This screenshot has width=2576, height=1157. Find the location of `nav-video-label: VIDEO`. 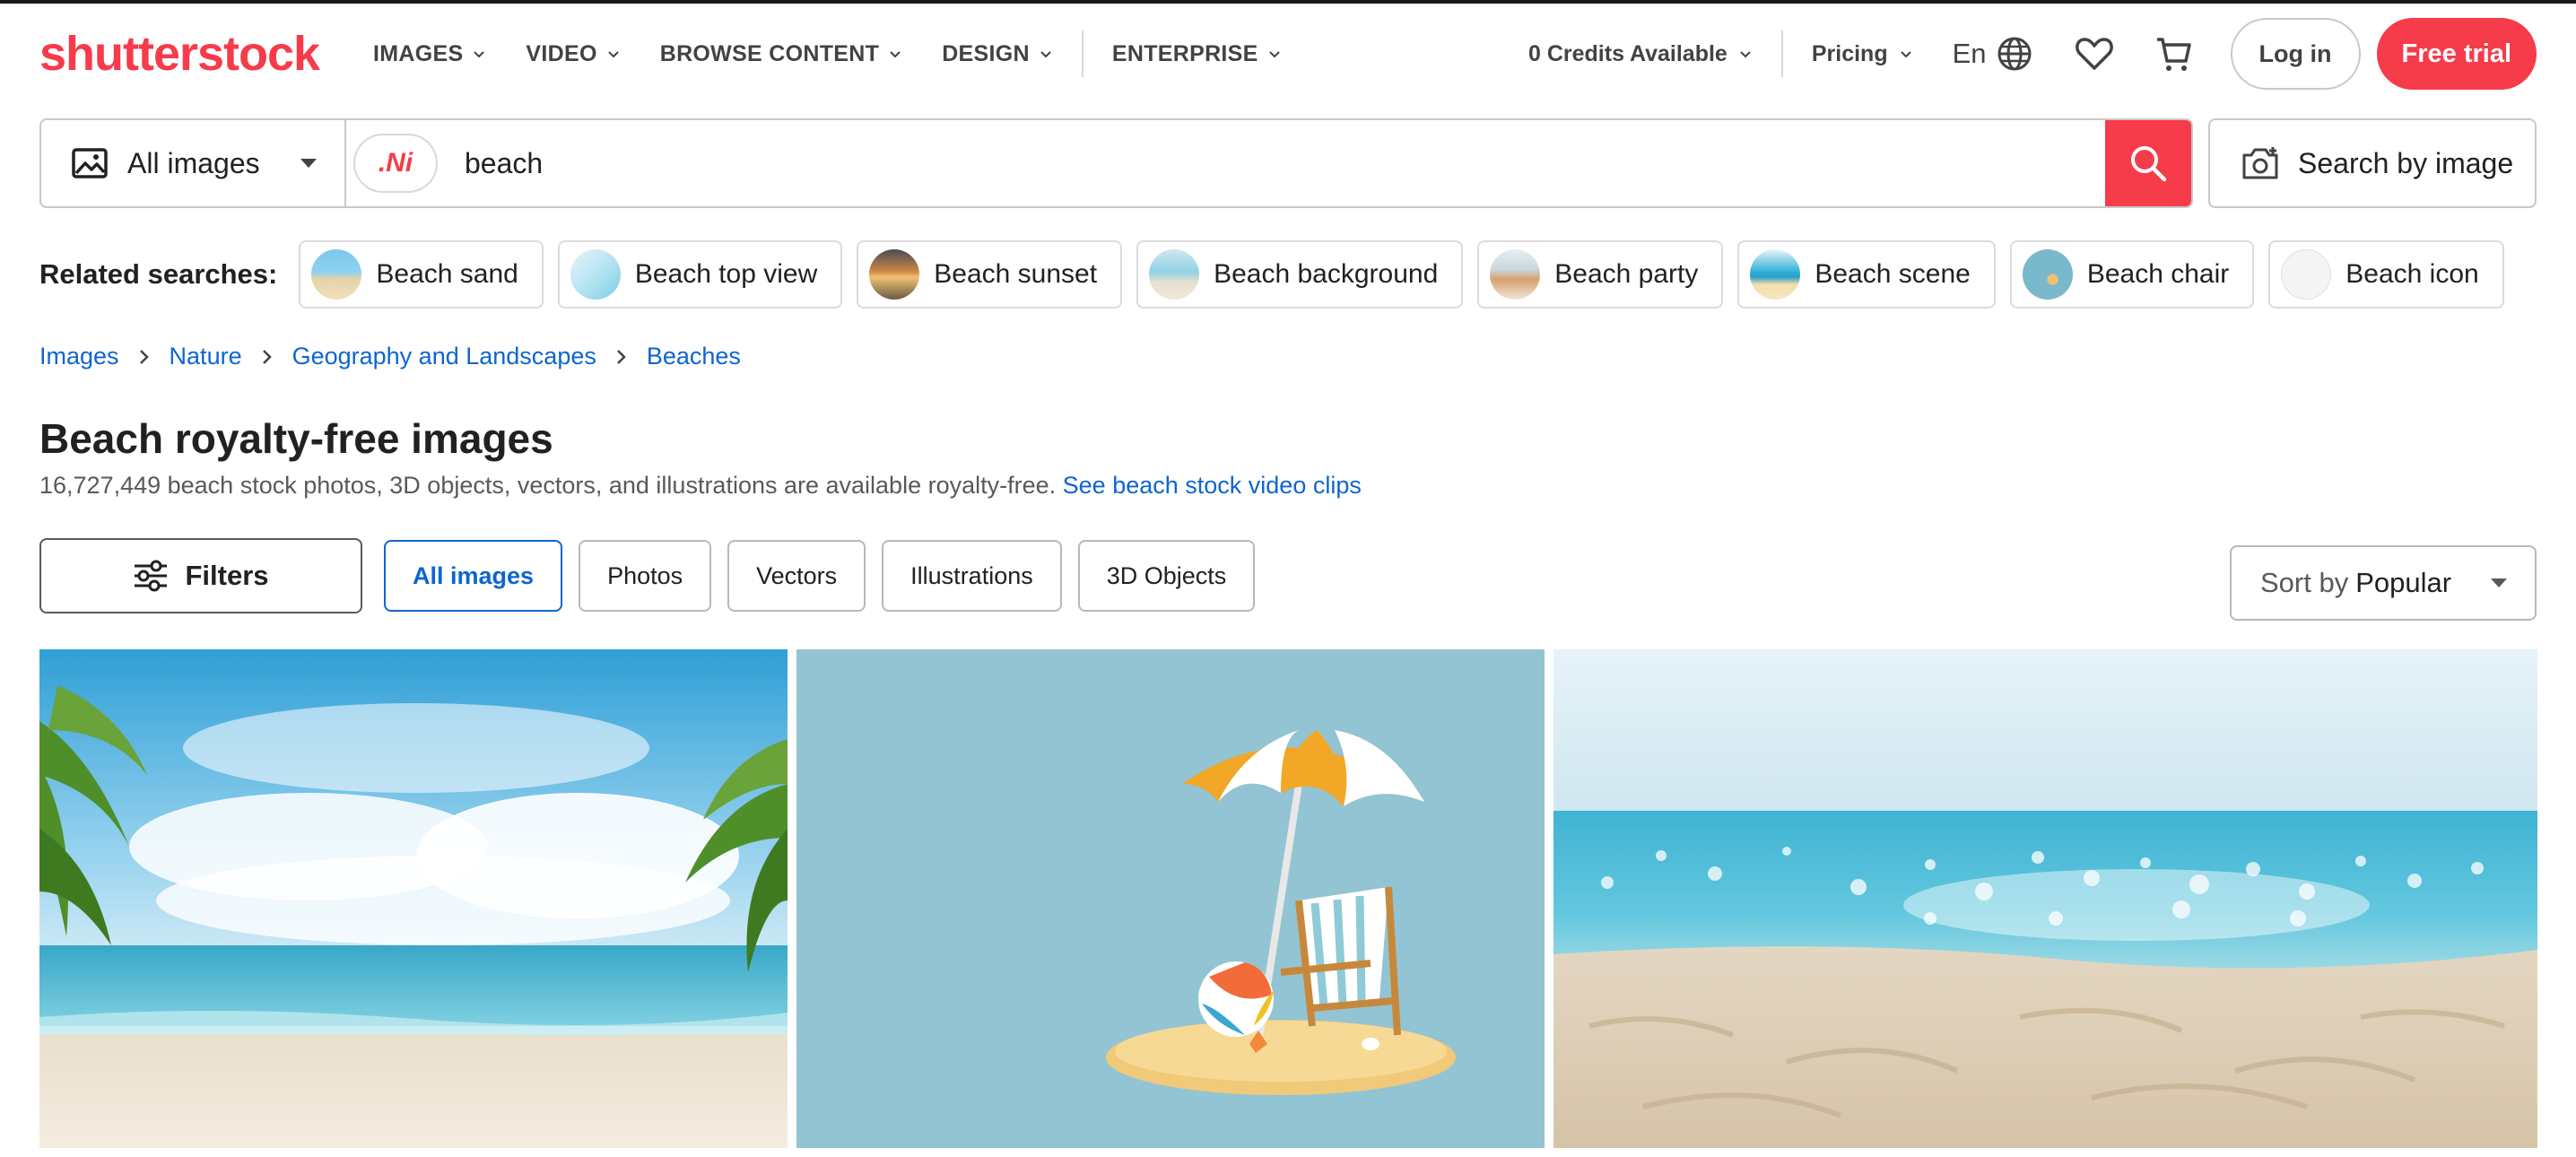

nav-video-label: VIDEO is located at coordinates (561, 53).